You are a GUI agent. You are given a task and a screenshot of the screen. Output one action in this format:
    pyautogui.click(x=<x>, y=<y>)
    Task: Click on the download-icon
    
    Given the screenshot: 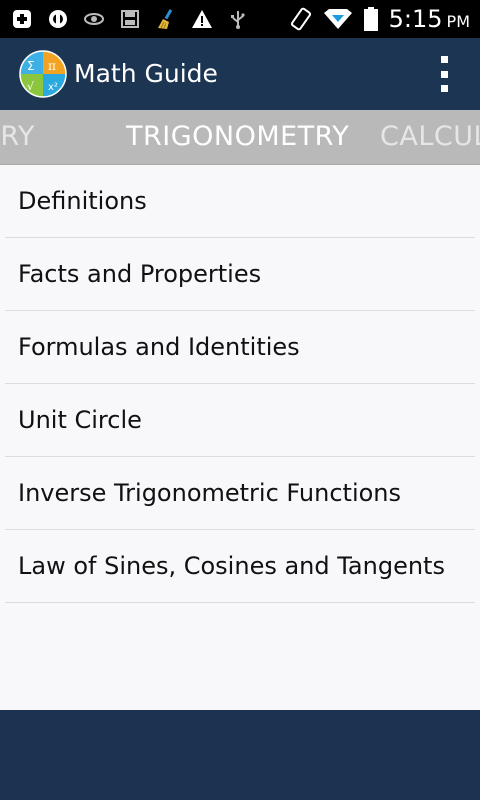 What is the action you would take?
    pyautogui.click(x=22, y=19)
    